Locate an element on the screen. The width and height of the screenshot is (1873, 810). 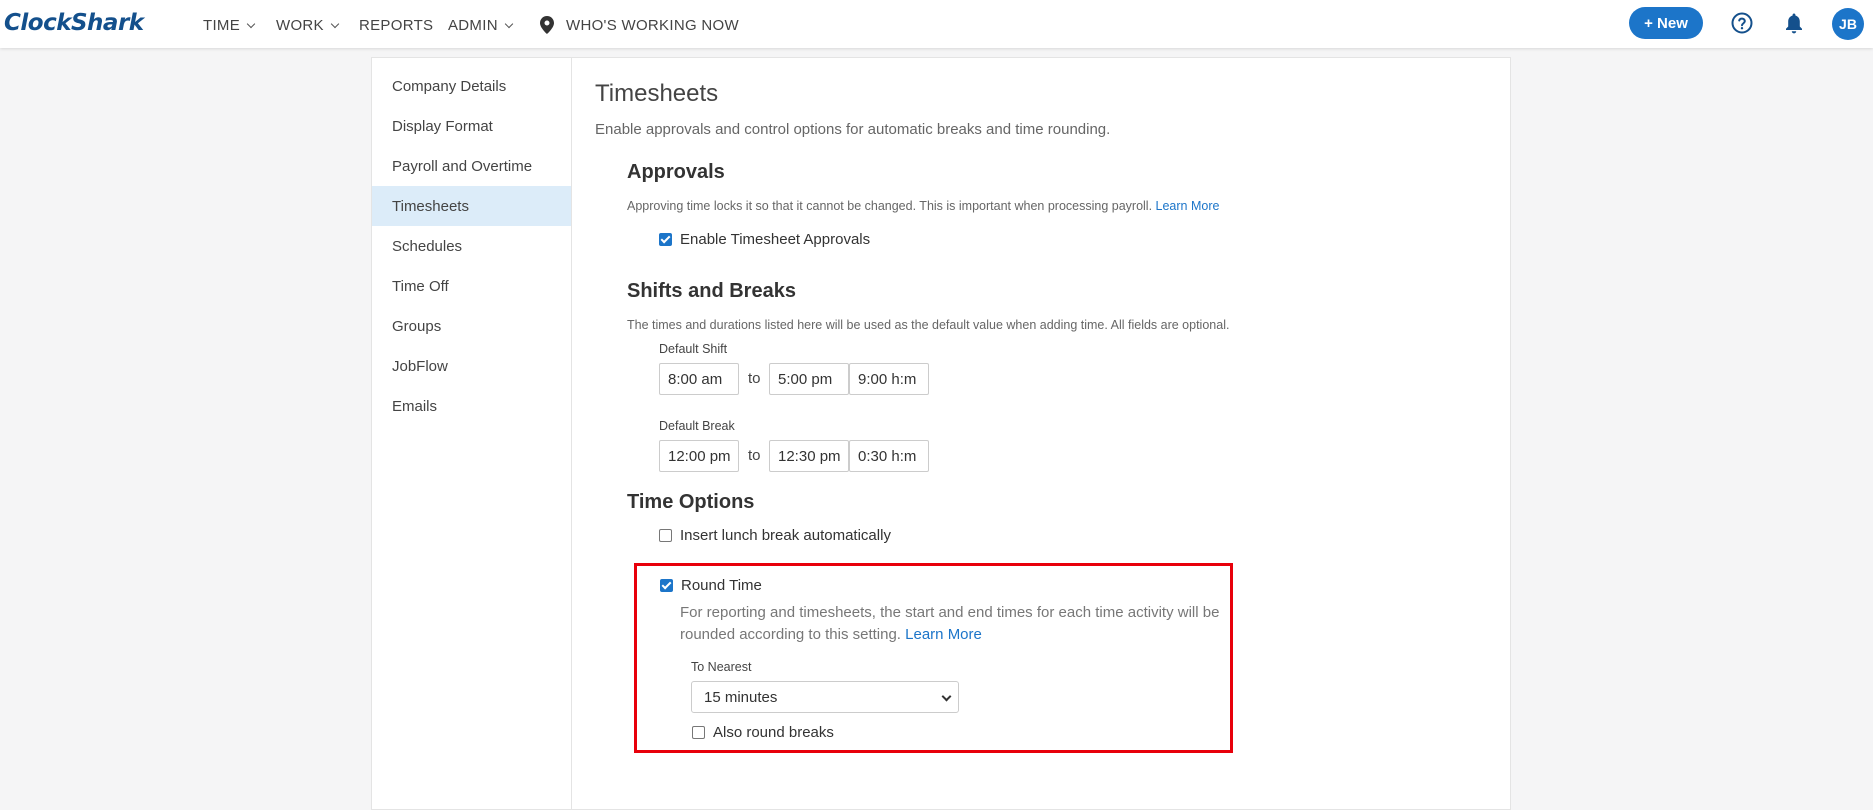
round-time-learn-more-link: Learn More is located at coordinates (943, 634).